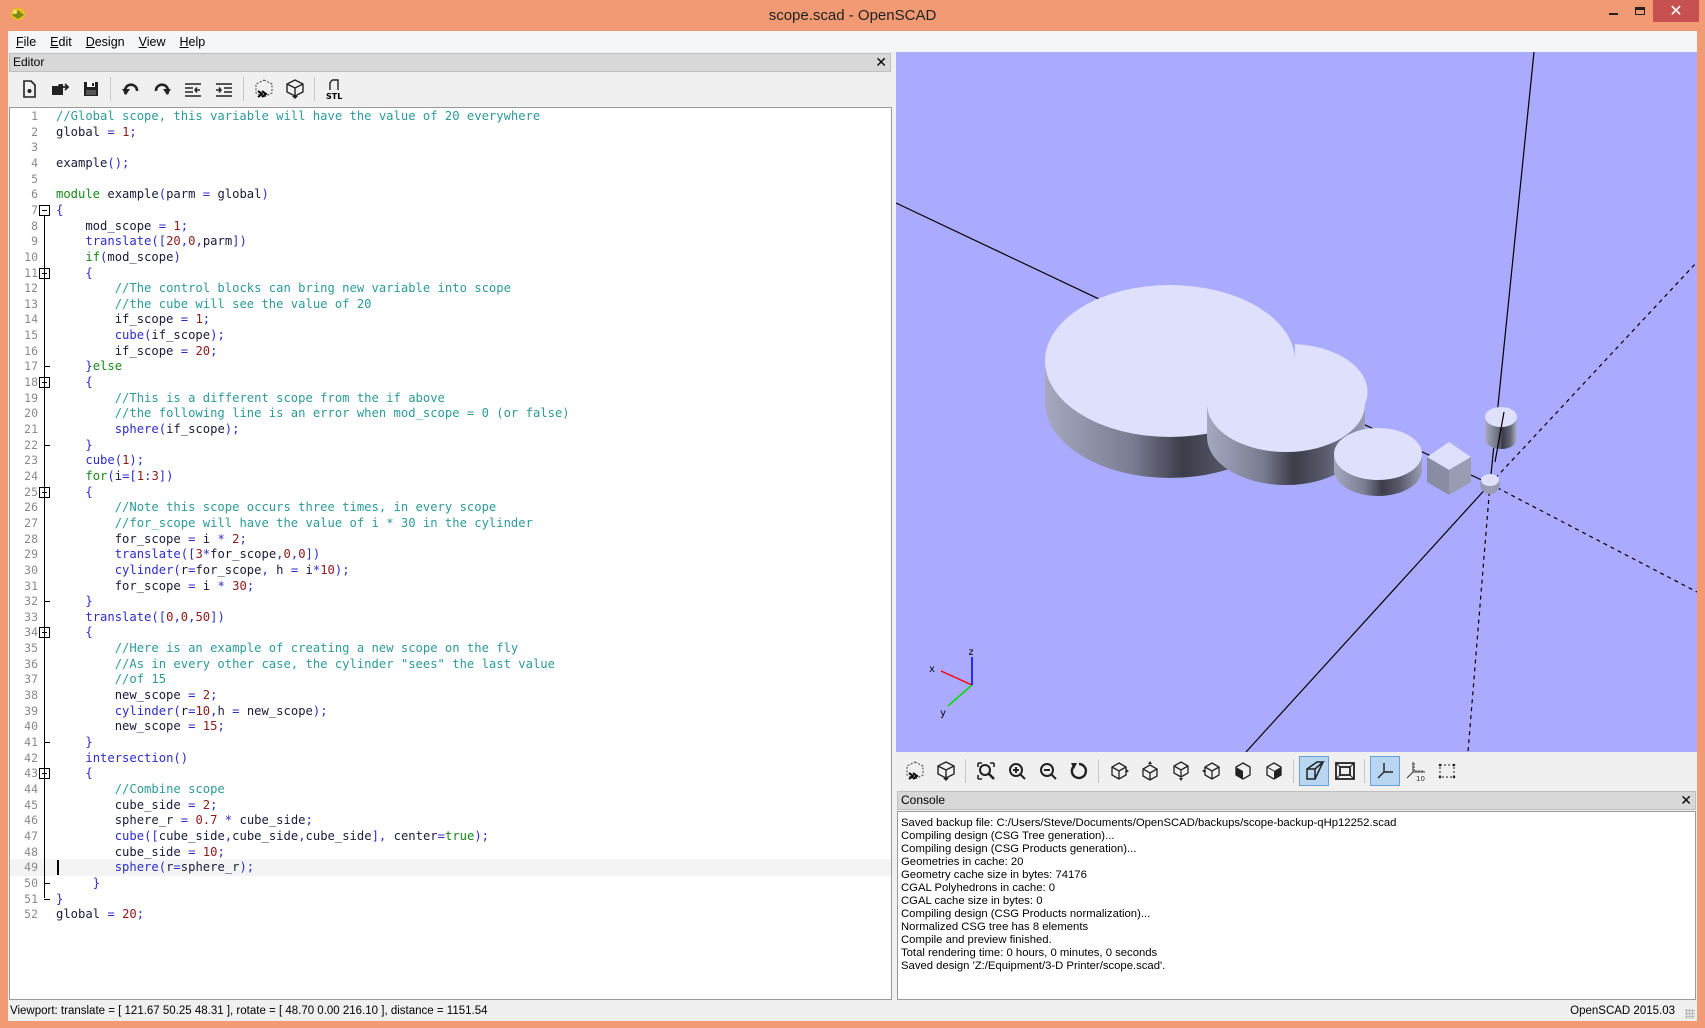 This screenshot has height=1028, width=1705. Describe the element at coordinates (1613, 11) in the screenshot. I see `minimize-button` at that location.